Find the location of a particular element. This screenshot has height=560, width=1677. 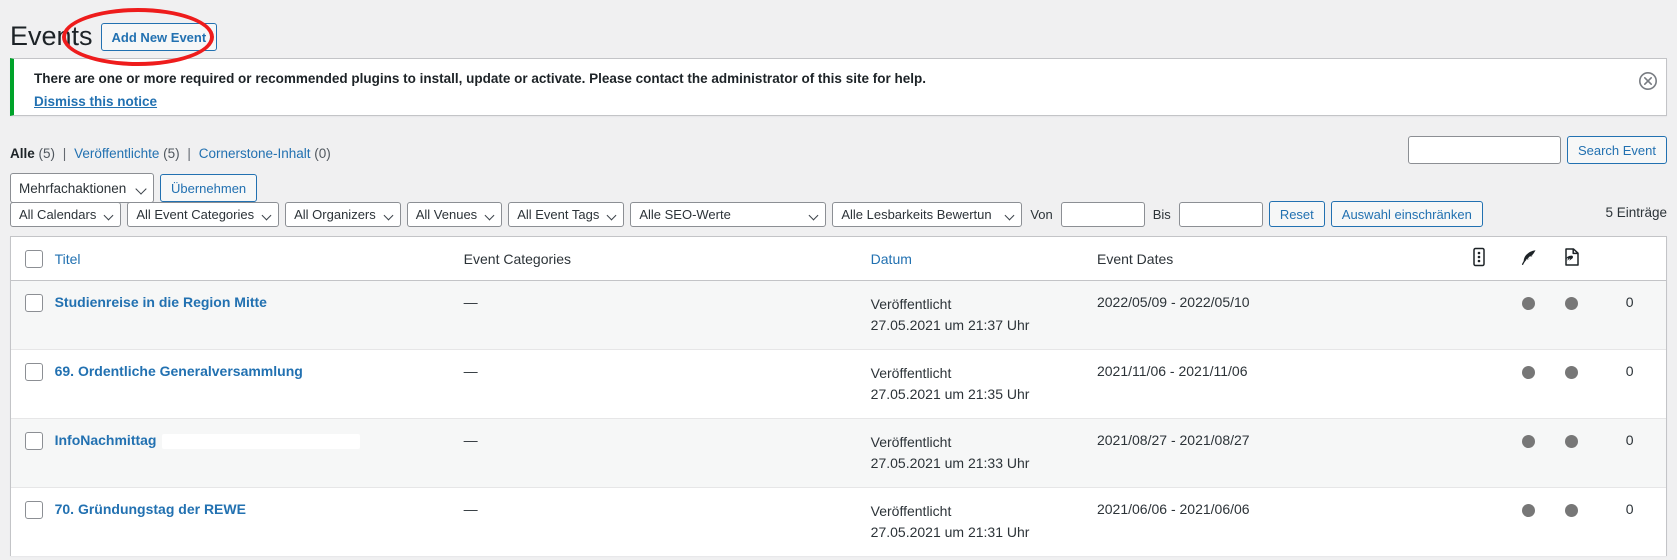

column-options-icon is located at coordinates (1479, 258).